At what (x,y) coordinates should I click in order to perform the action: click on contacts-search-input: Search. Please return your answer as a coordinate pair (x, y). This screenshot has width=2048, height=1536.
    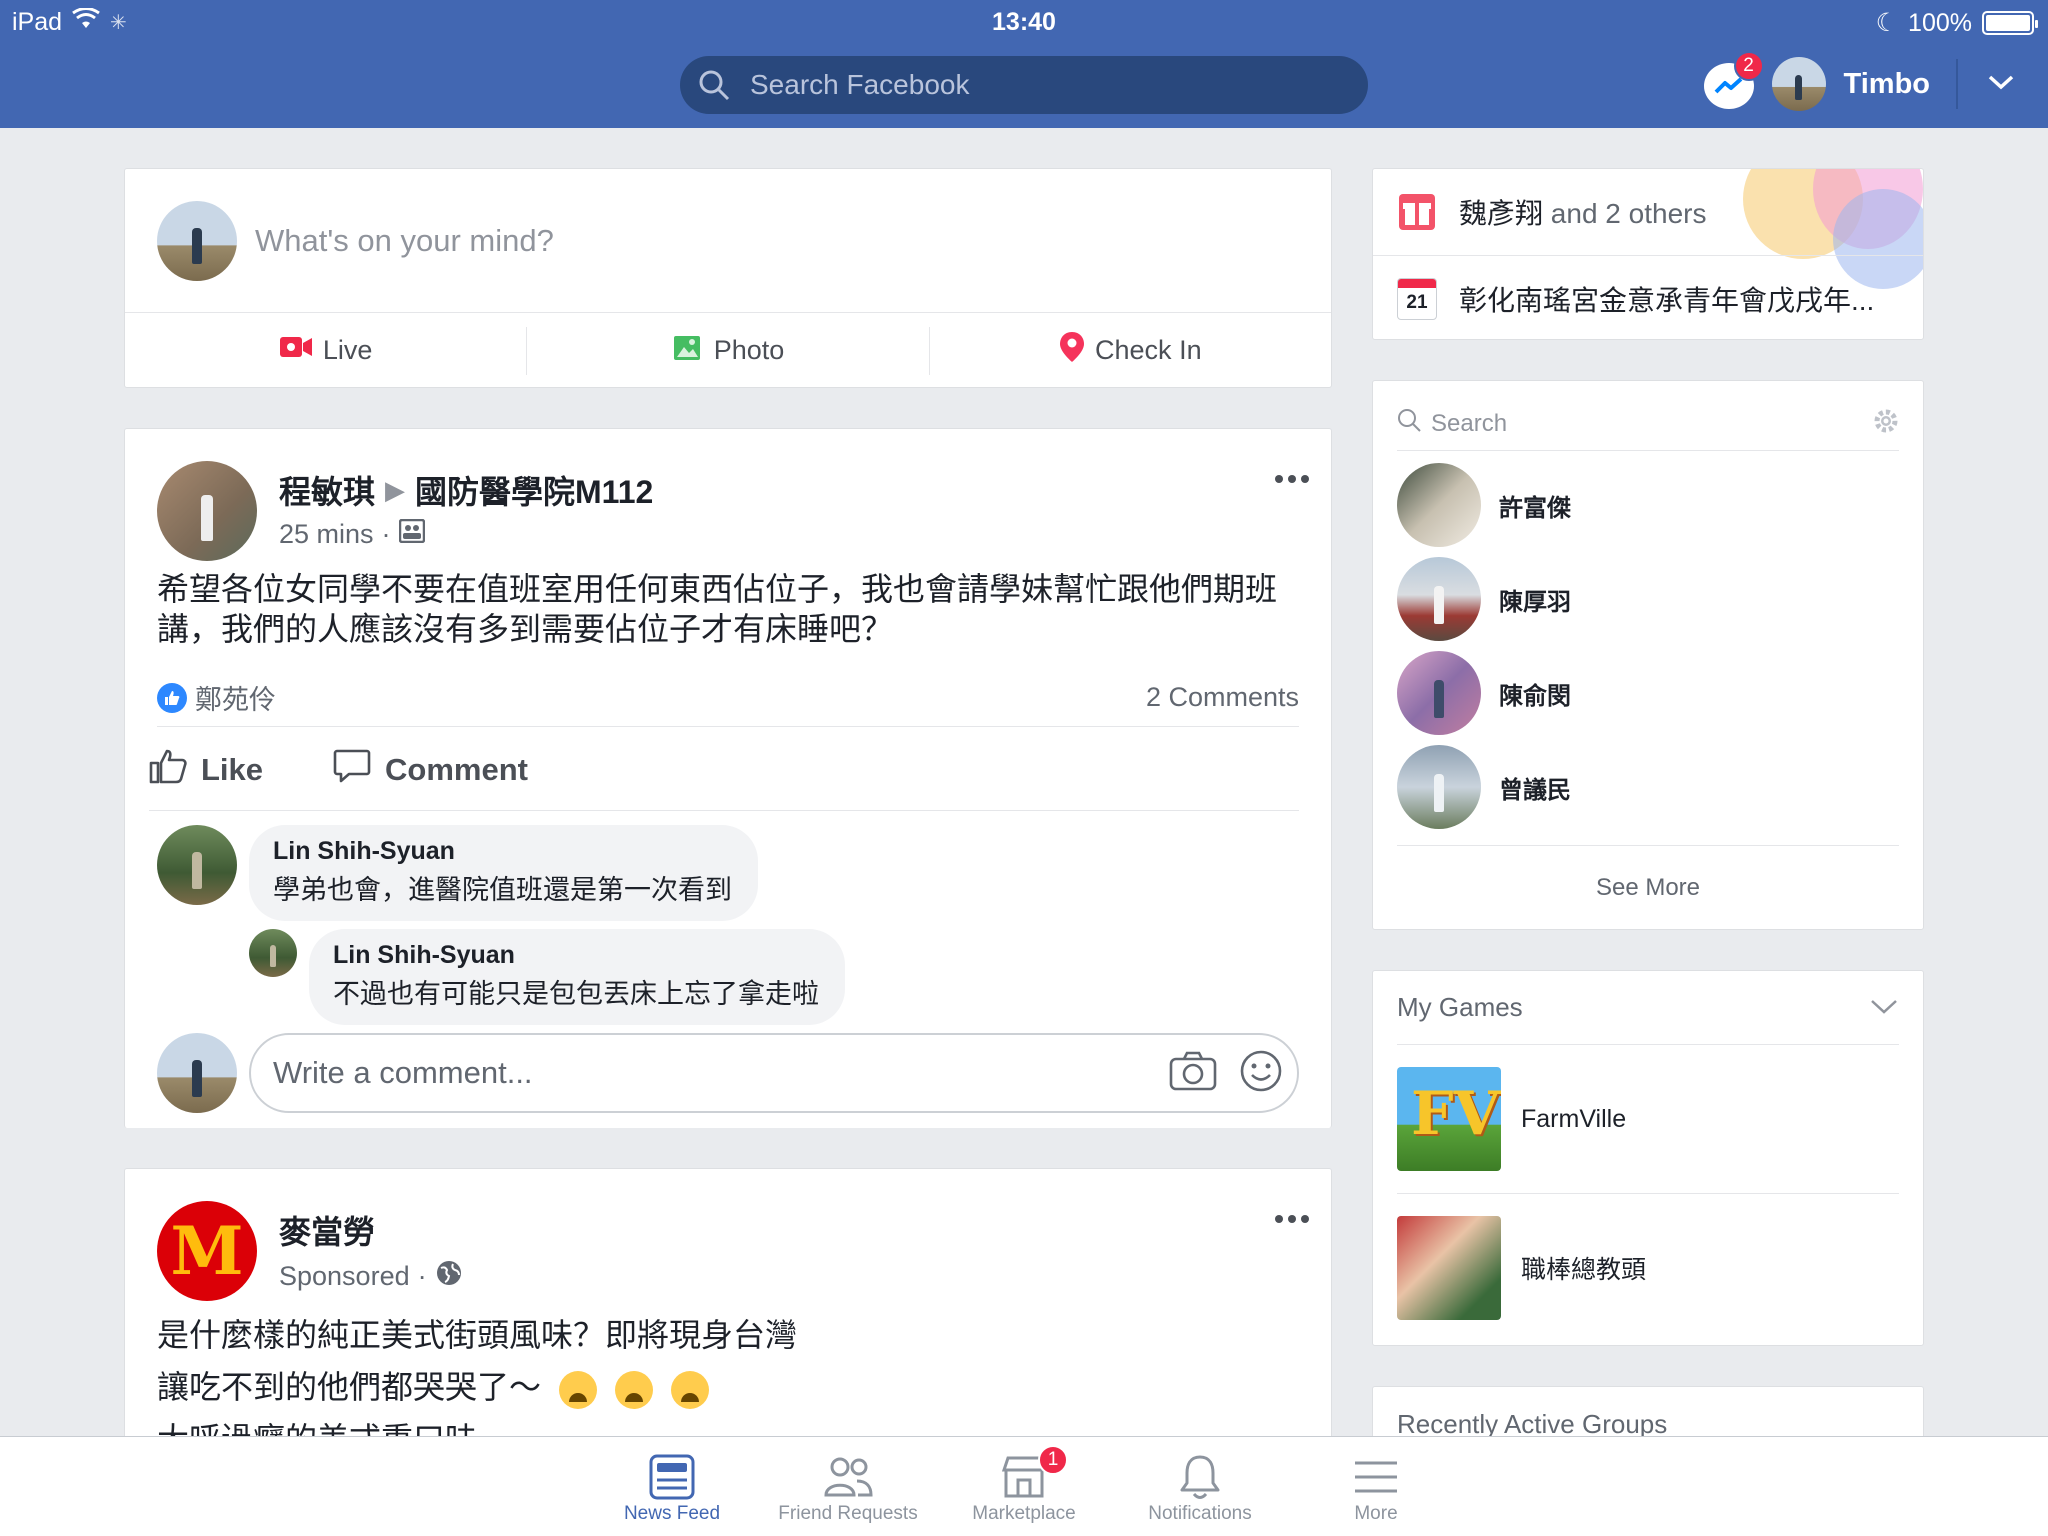
    Looking at the image, I should click on (1648, 424).